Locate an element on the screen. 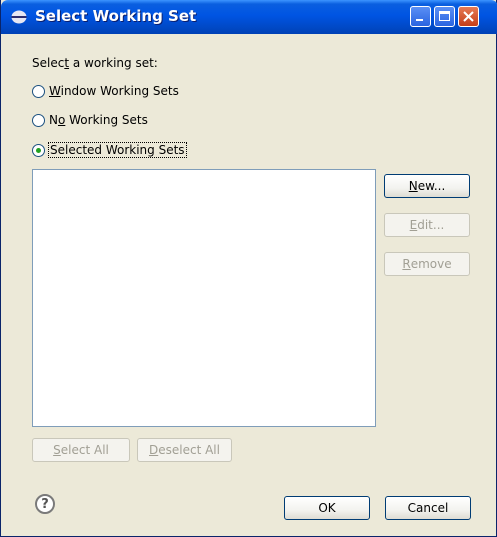  radio-label: Window Working Sets is located at coordinates (114, 91).